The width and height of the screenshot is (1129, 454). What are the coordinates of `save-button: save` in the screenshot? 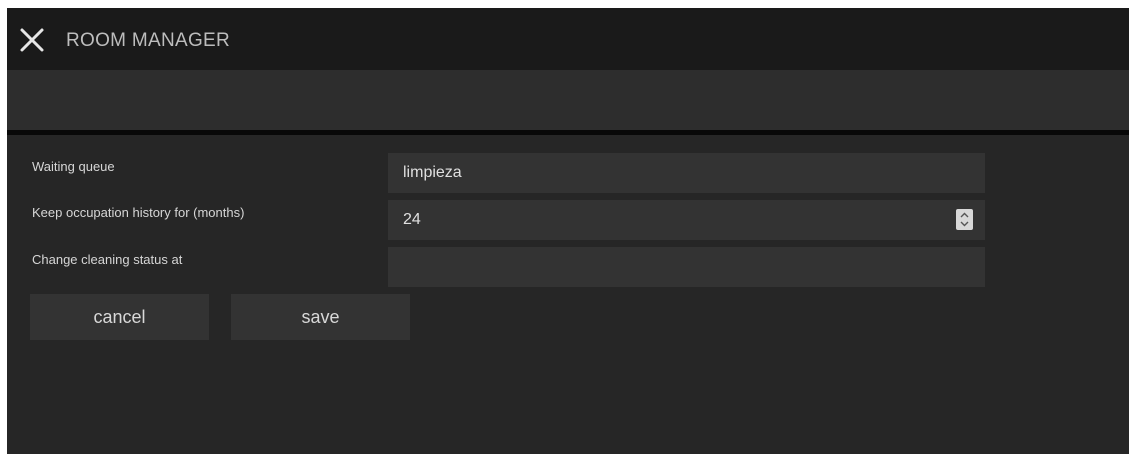 It's located at (320, 317).